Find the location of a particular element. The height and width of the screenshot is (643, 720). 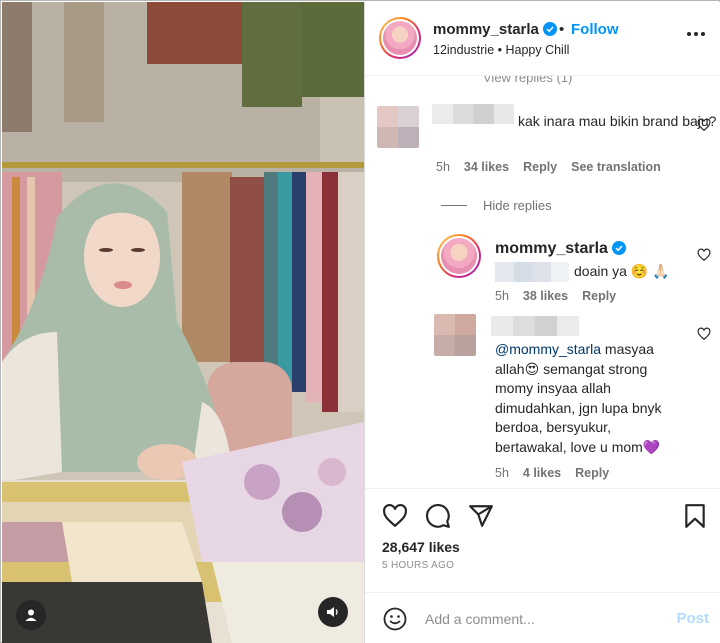

divider-line is located at coordinates (454, 205).